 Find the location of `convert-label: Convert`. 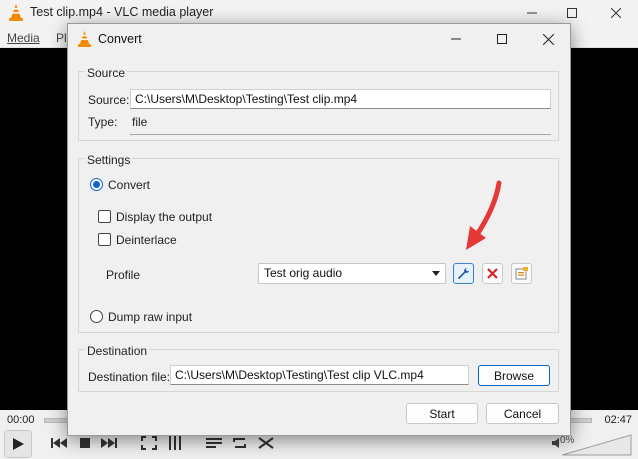

convert-label: Convert is located at coordinates (129, 185).